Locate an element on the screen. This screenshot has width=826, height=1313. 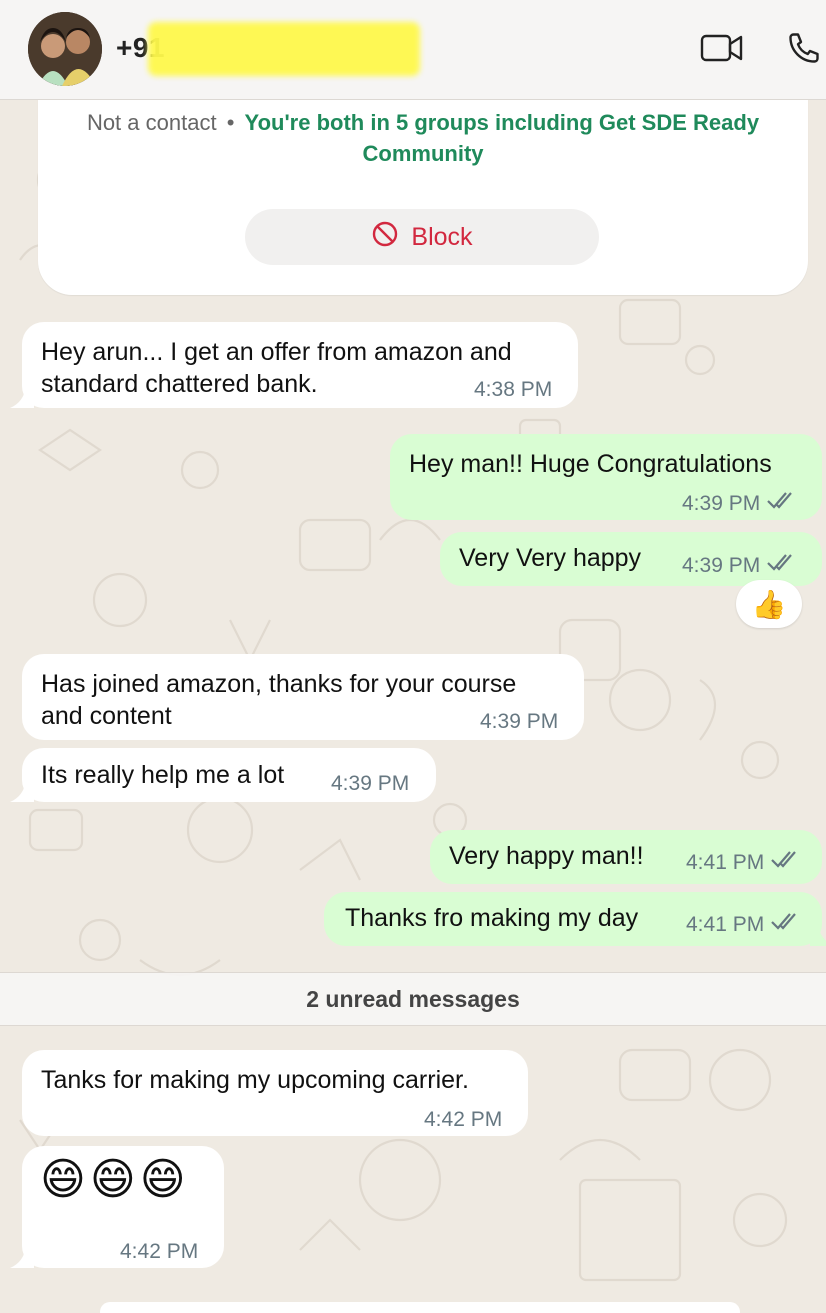
unread-messages-divider: 2 unread messages is located at coordinates (413, 999).